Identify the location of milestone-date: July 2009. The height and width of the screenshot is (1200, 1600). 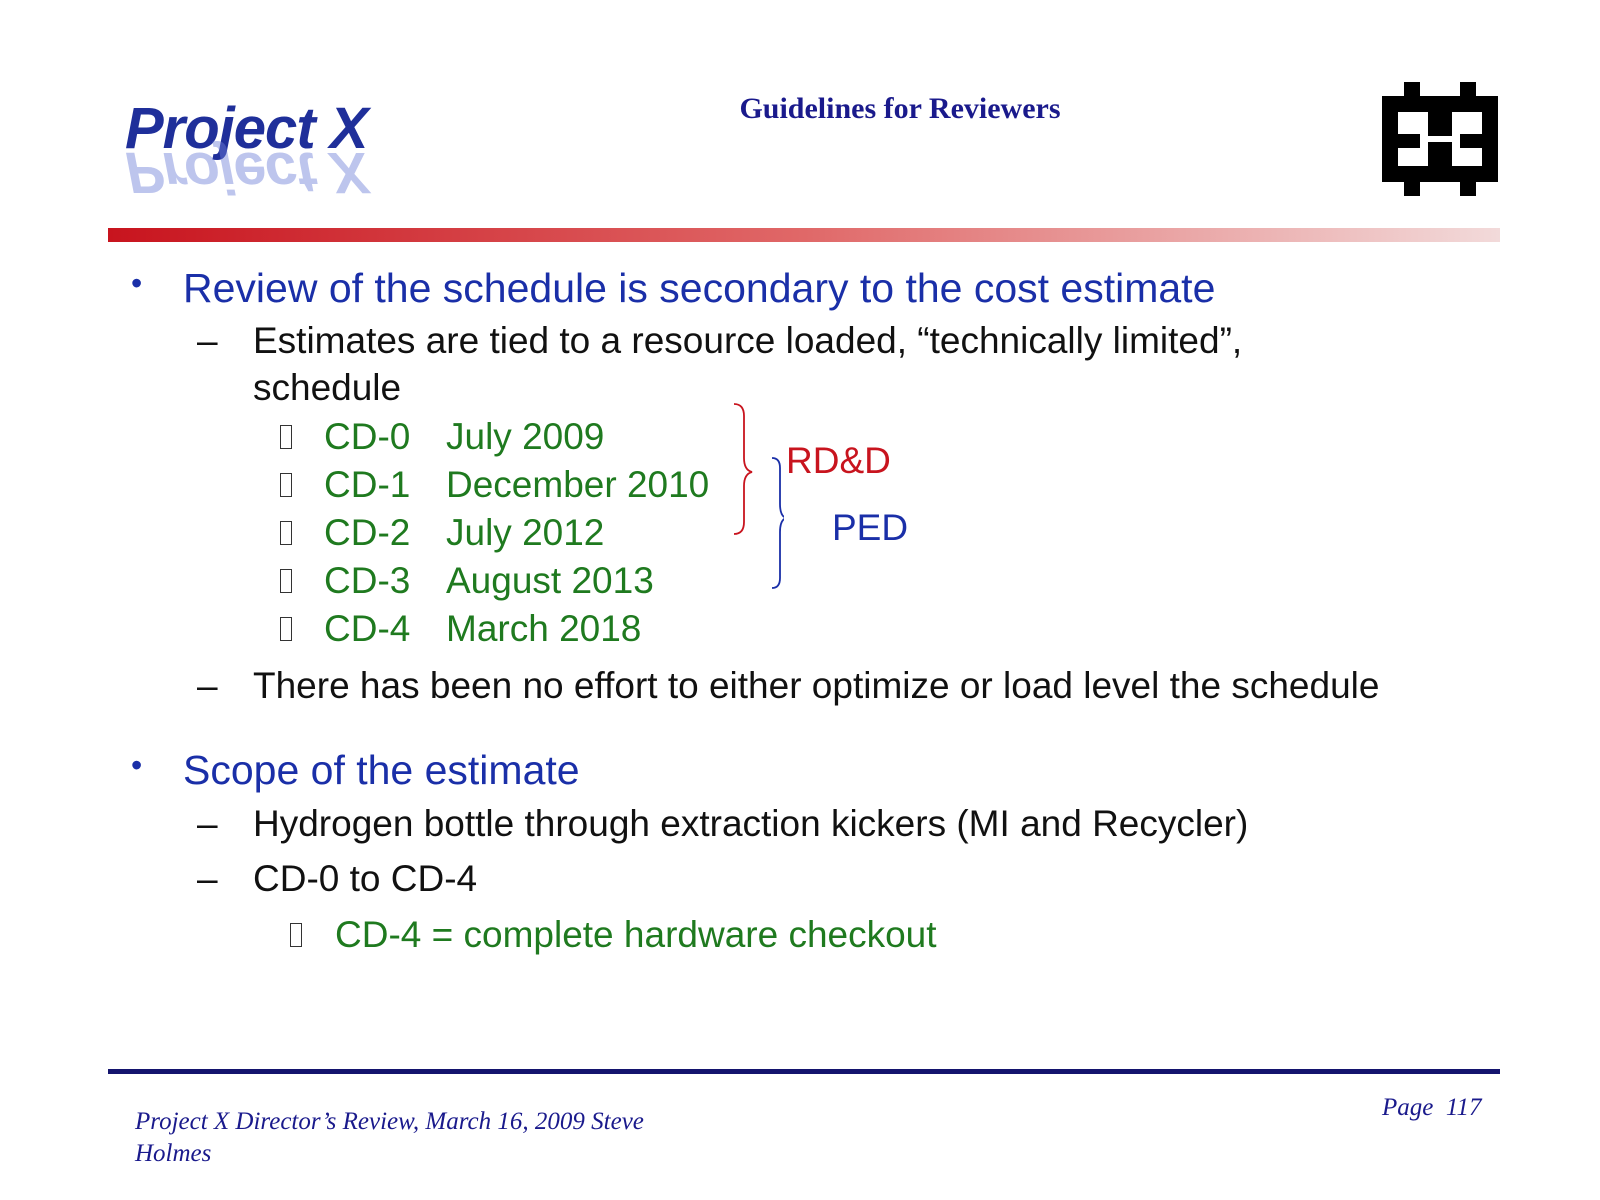
(525, 436).